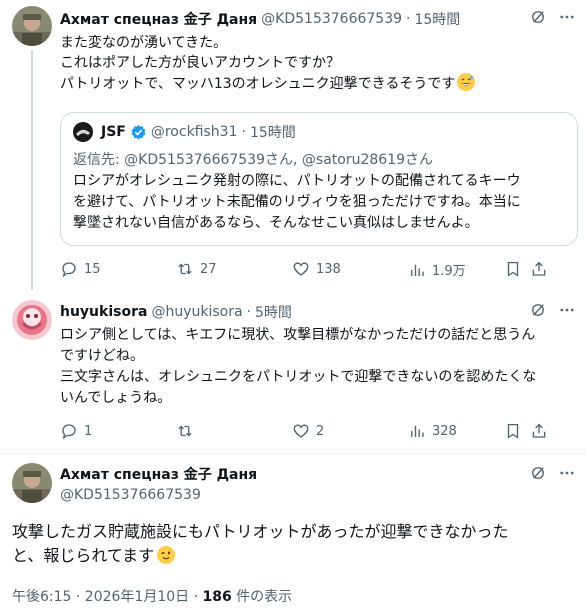  I want to click on verified-badge-icon, so click(138, 132).